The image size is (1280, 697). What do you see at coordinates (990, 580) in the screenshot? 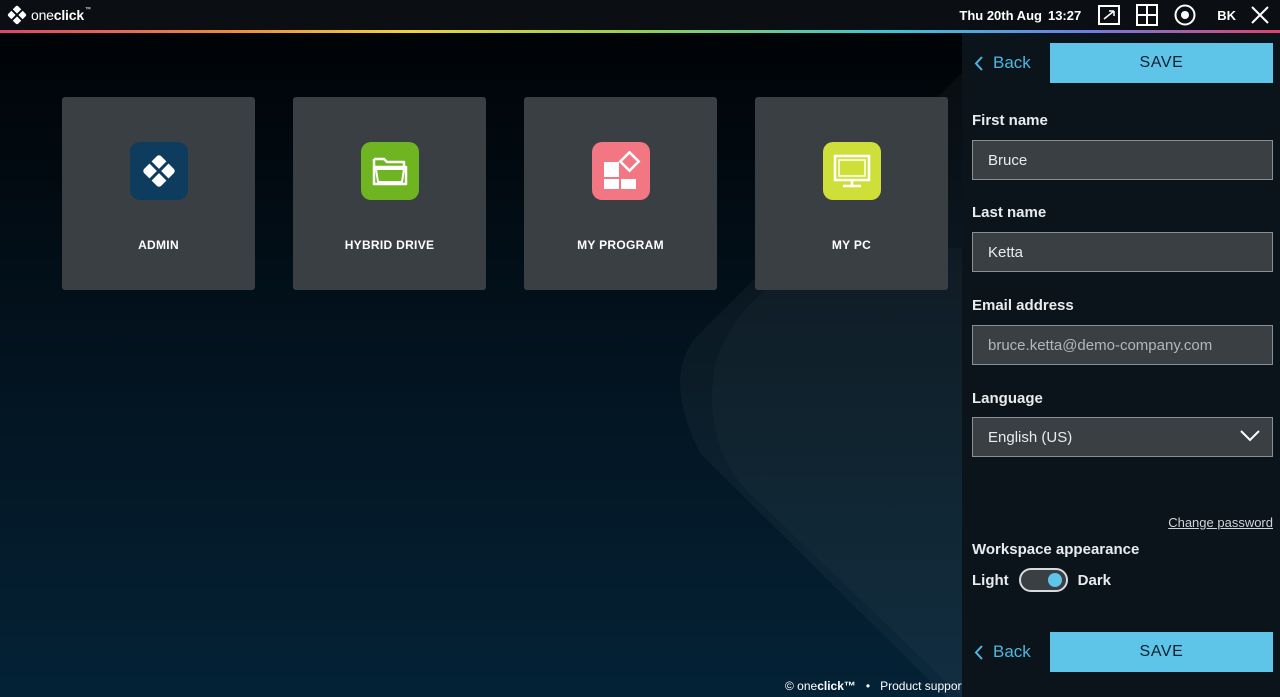
I see `toggle-light-label: Light` at bounding box center [990, 580].